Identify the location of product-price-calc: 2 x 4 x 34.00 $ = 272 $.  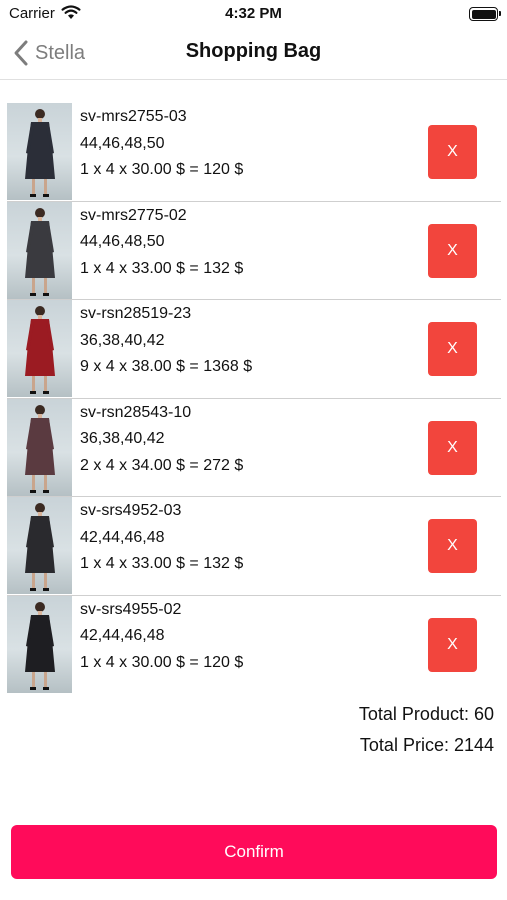
(162, 465).